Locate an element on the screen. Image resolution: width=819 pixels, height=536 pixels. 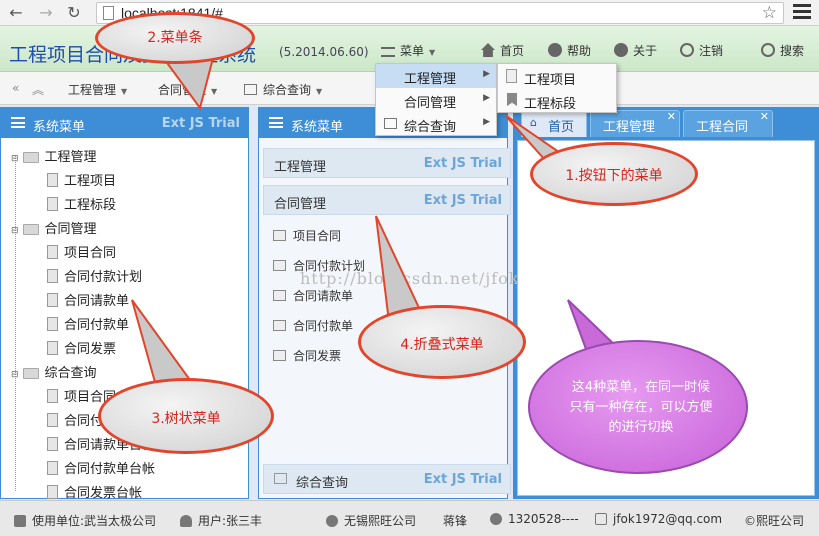
annotation-text: 2.菜单条 is located at coordinates (175, 38).